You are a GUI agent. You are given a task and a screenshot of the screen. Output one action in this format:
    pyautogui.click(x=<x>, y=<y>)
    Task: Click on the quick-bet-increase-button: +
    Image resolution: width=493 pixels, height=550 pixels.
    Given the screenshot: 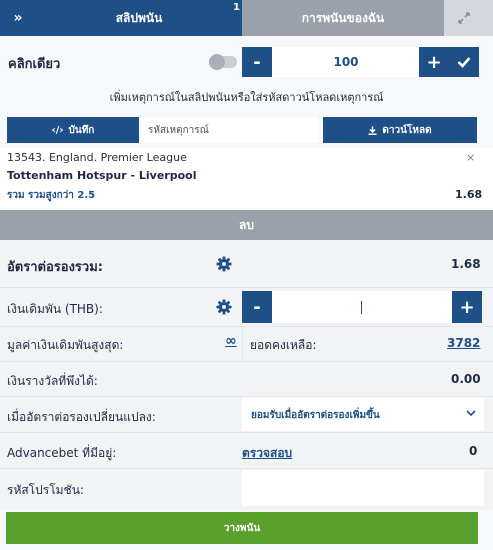 What is the action you would take?
    pyautogui.click(x=434, y=62)
    